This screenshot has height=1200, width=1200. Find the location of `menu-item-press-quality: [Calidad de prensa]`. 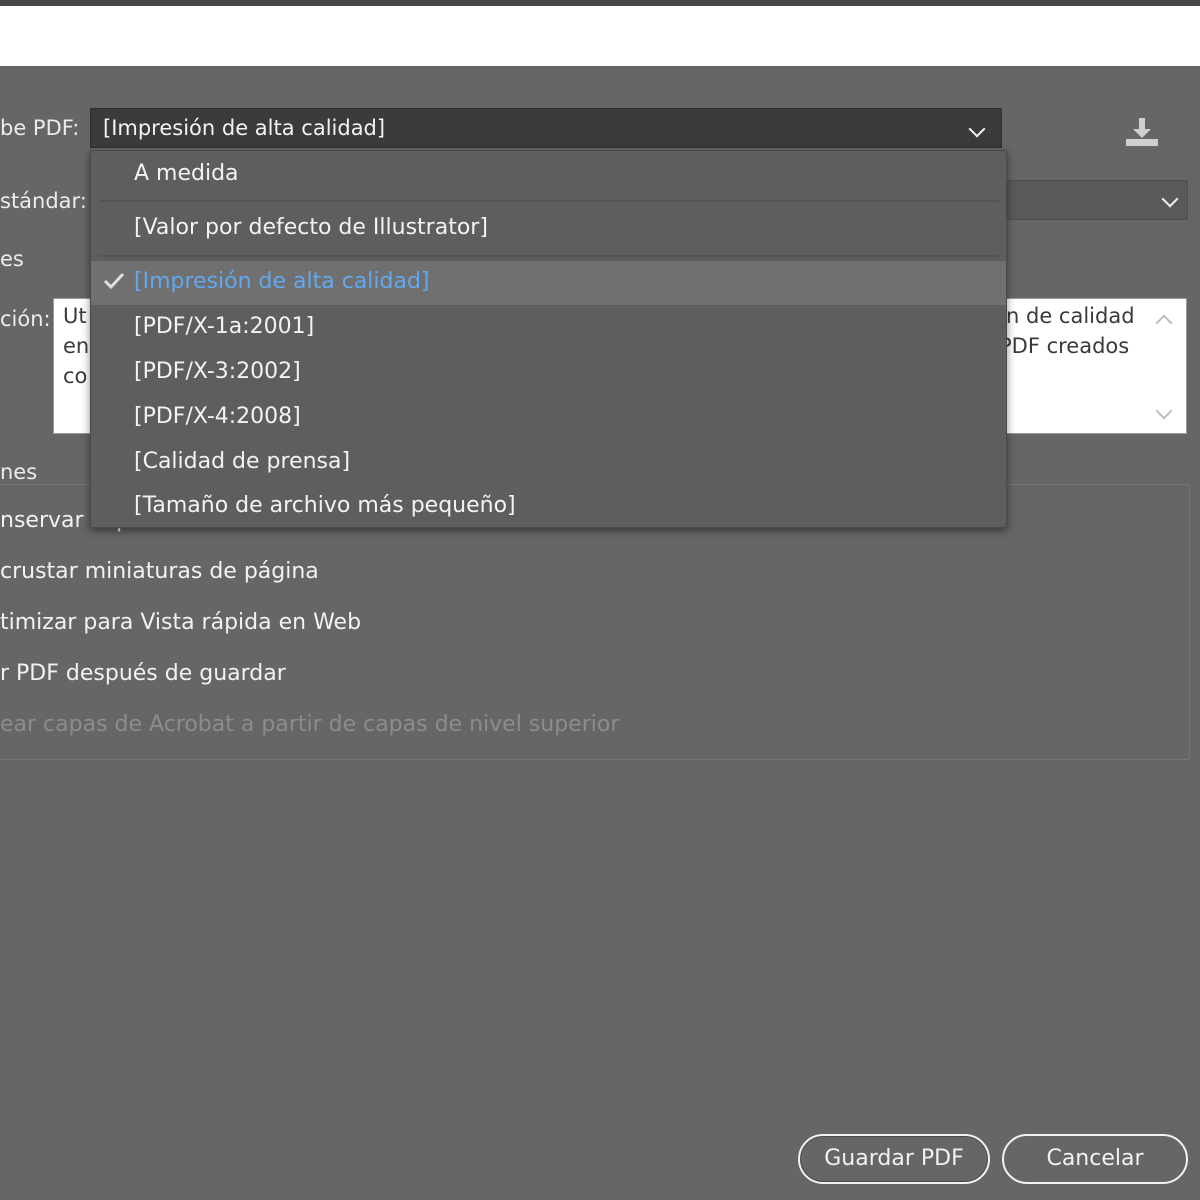

menu-item-press-quality: [Calidad de prensa] is located at coordinates (548, 463).